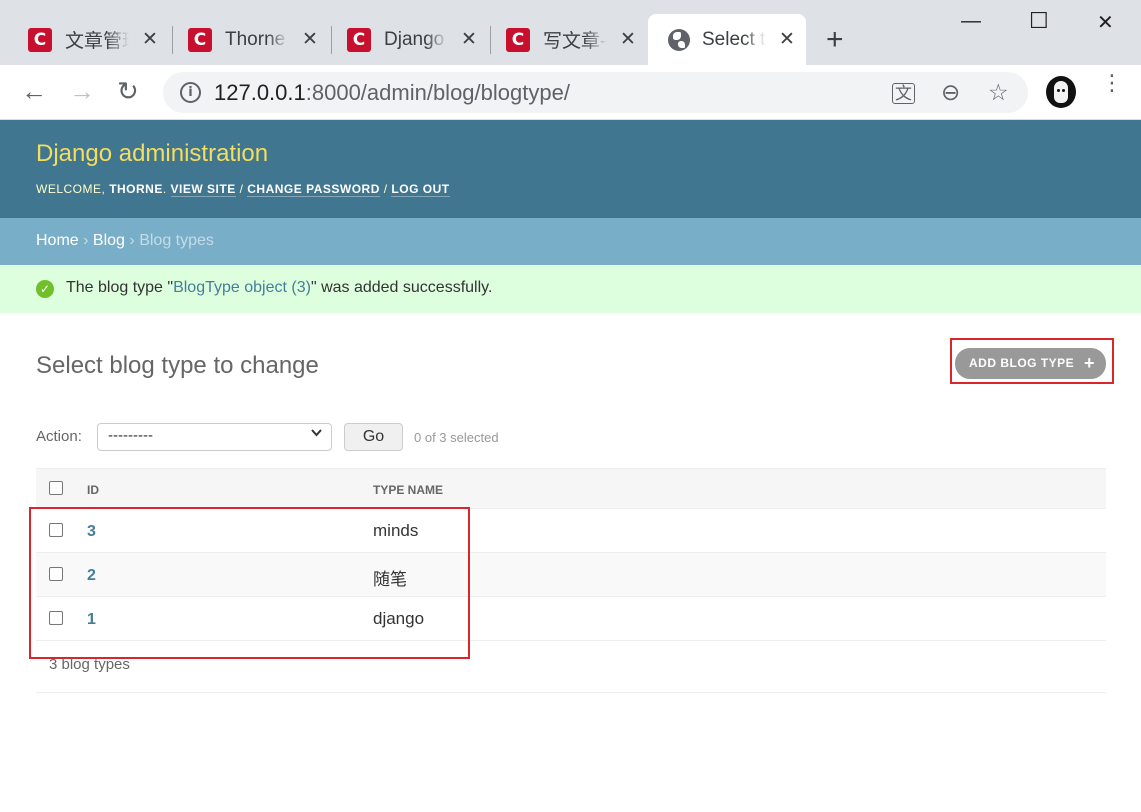  Describe the element at coordinates (571, 667) in the screenshot. I see `result-count: 3 blog types` at that location.